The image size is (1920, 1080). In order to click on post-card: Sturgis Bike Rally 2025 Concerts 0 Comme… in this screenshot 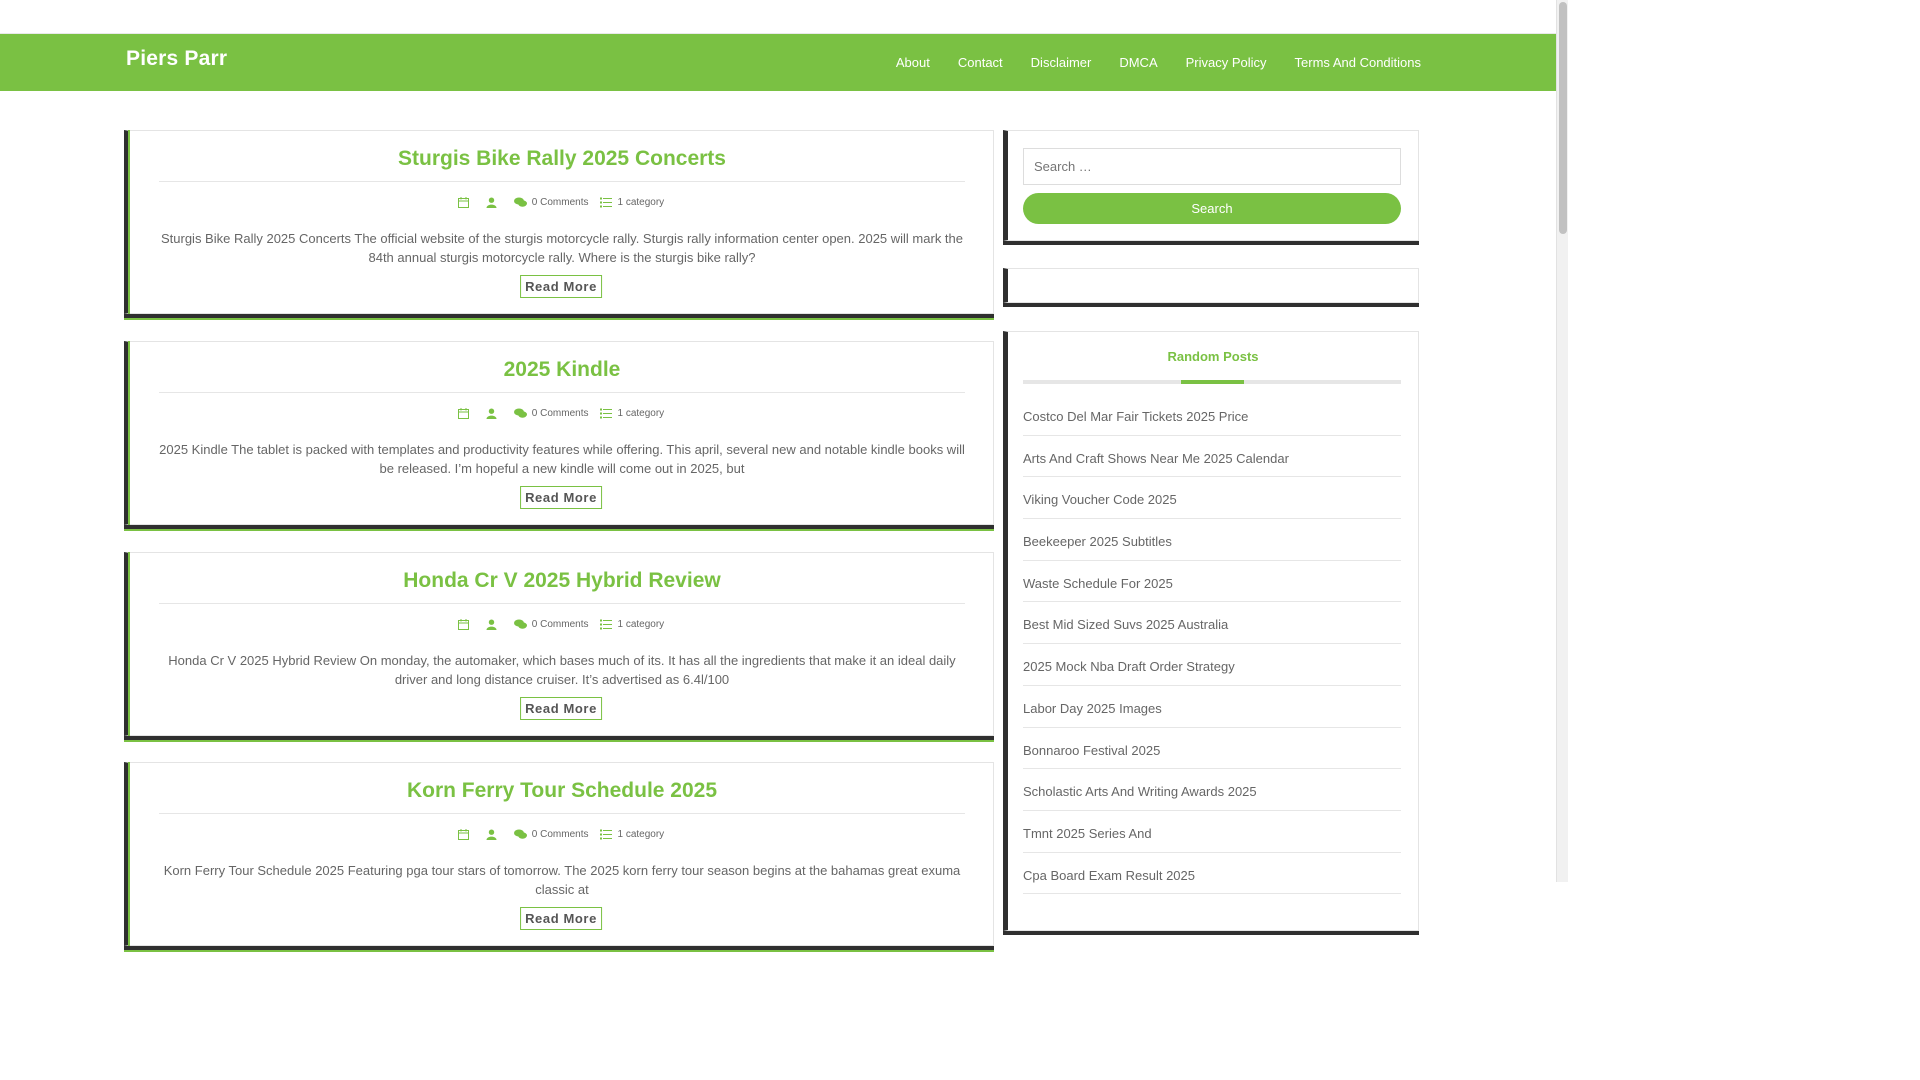, I will do `click(559, 222)`.